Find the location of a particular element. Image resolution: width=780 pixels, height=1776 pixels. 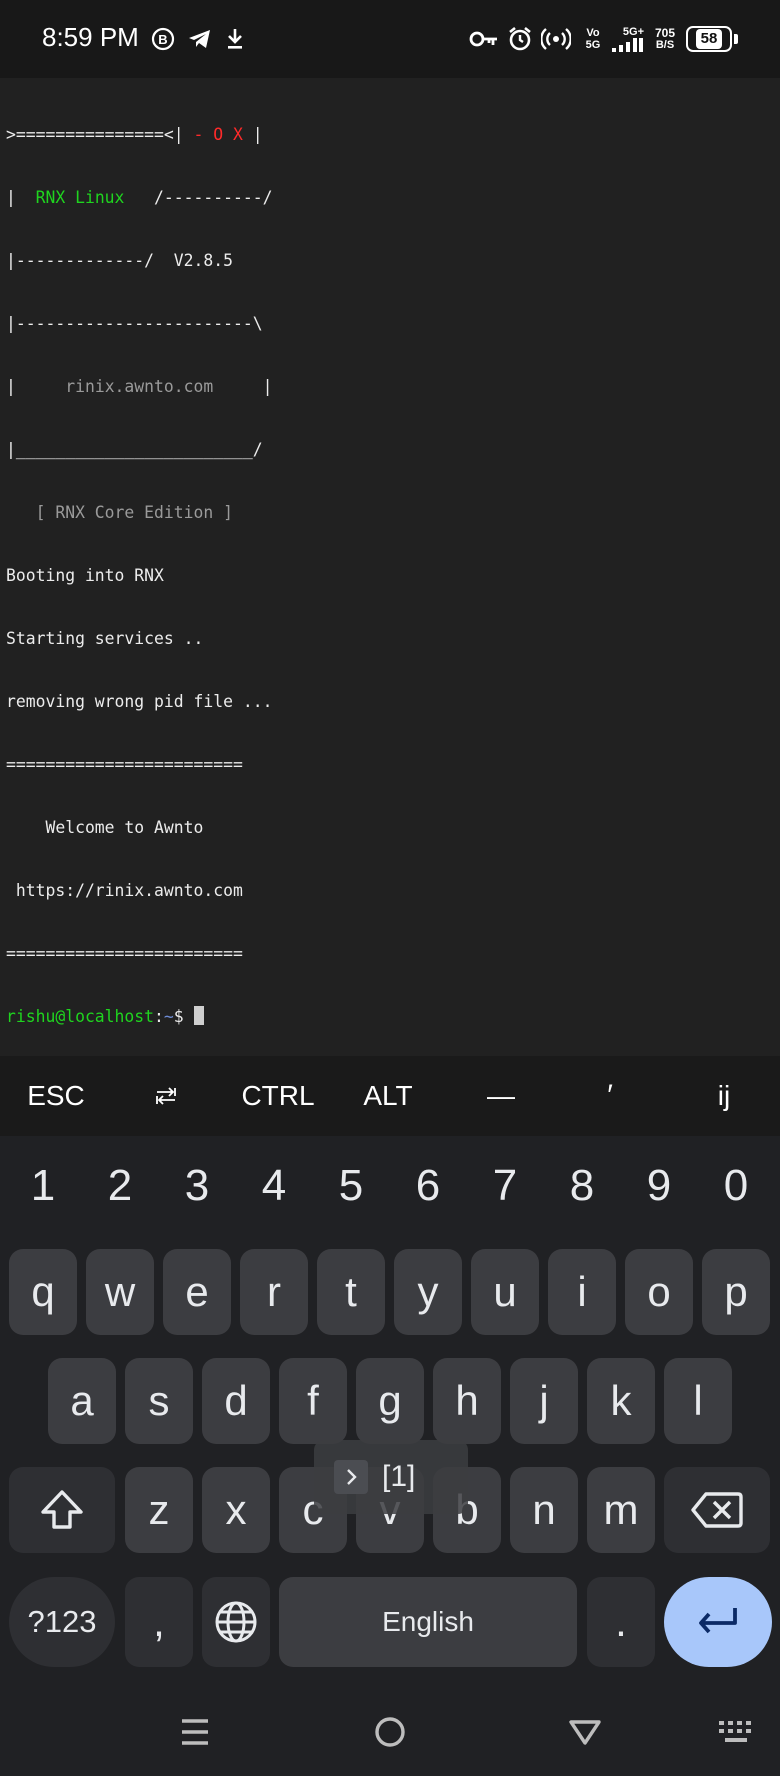

tab-key is located at coordinates (166, 1096).